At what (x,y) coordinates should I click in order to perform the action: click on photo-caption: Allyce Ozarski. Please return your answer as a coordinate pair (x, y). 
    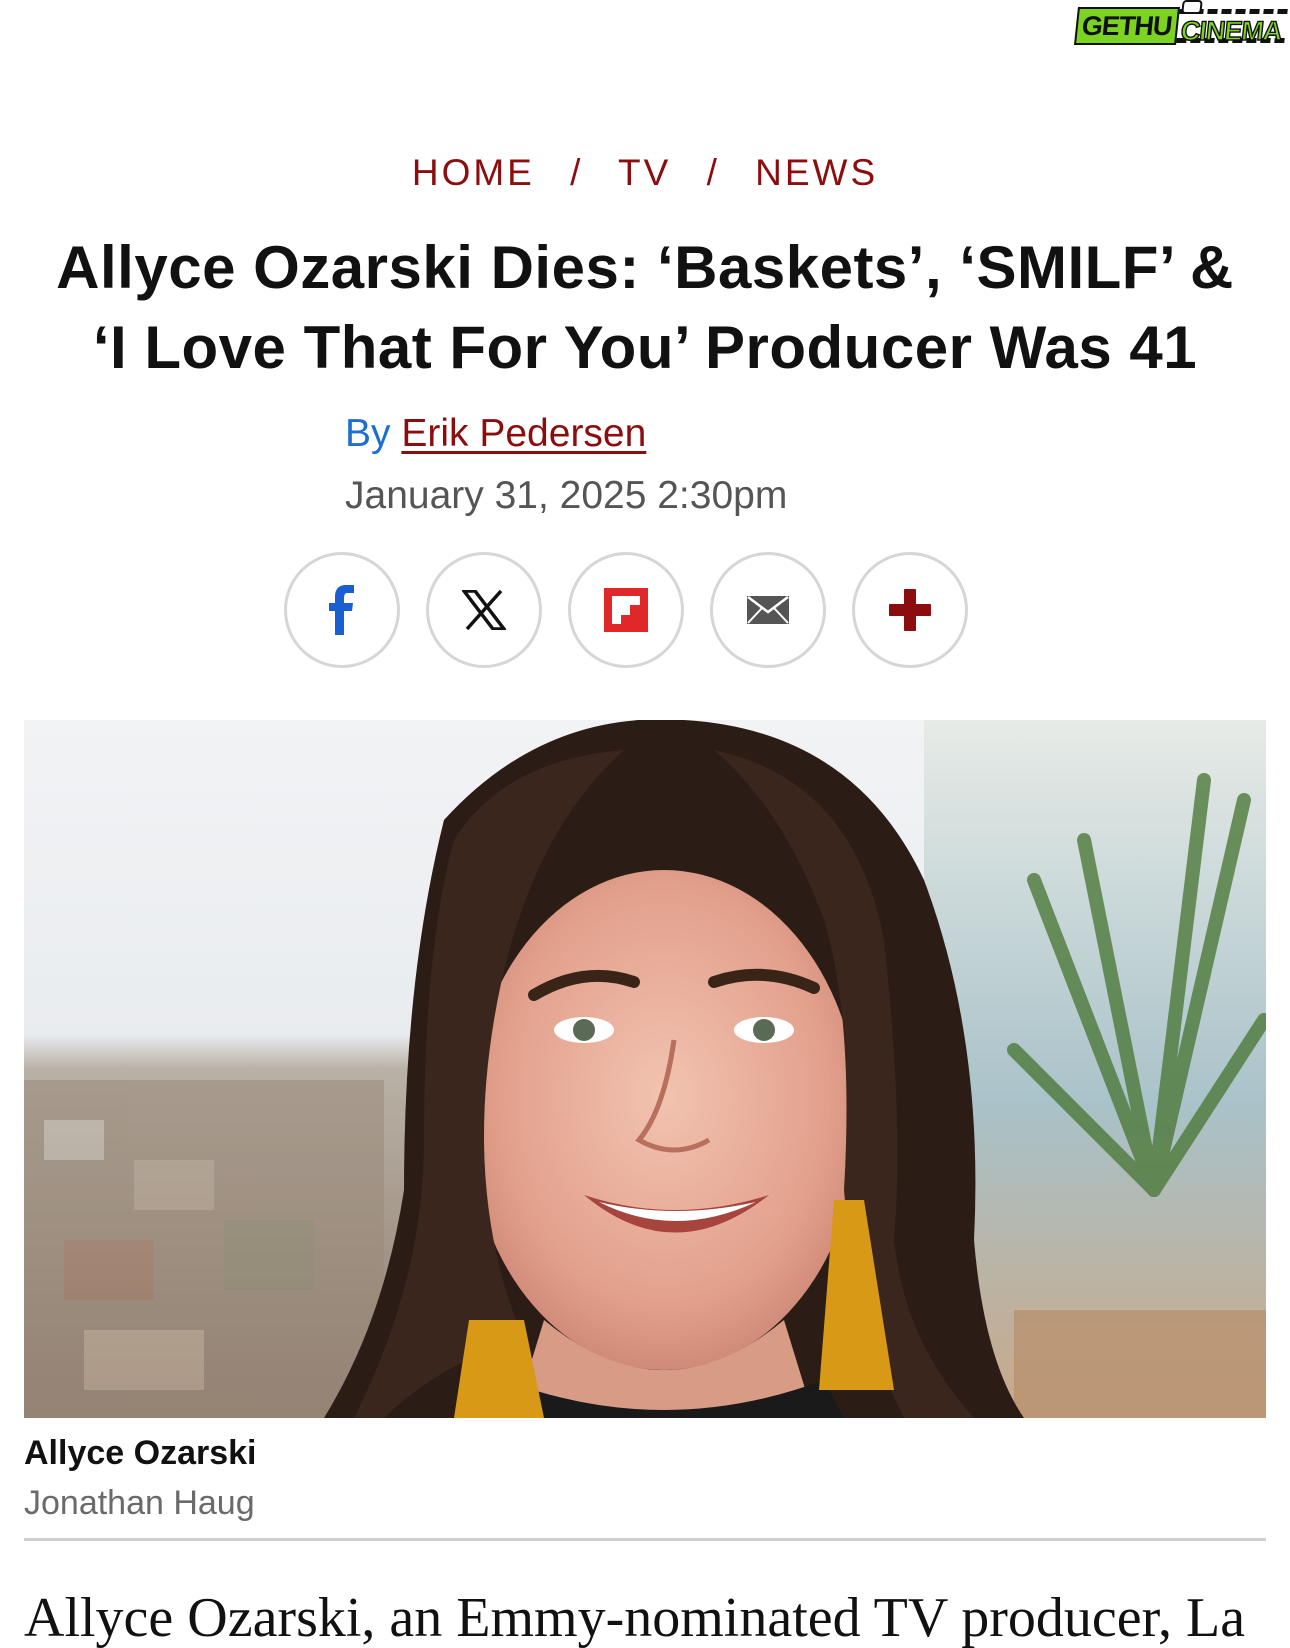
    Looking at the image, I should click on (140, 1453).